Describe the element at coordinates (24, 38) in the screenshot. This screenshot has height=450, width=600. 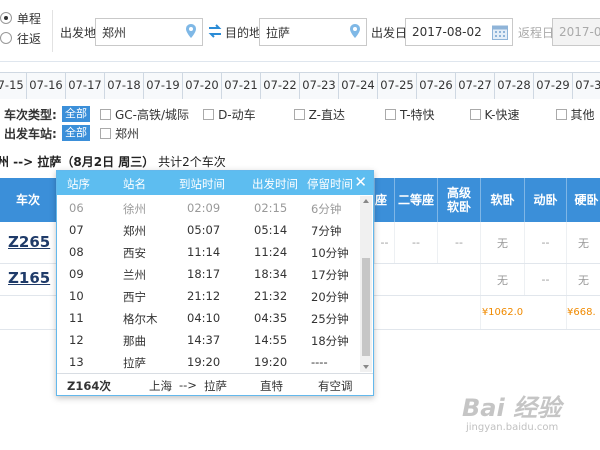
I see `trip-type-roundtrip: 往返` at that location.